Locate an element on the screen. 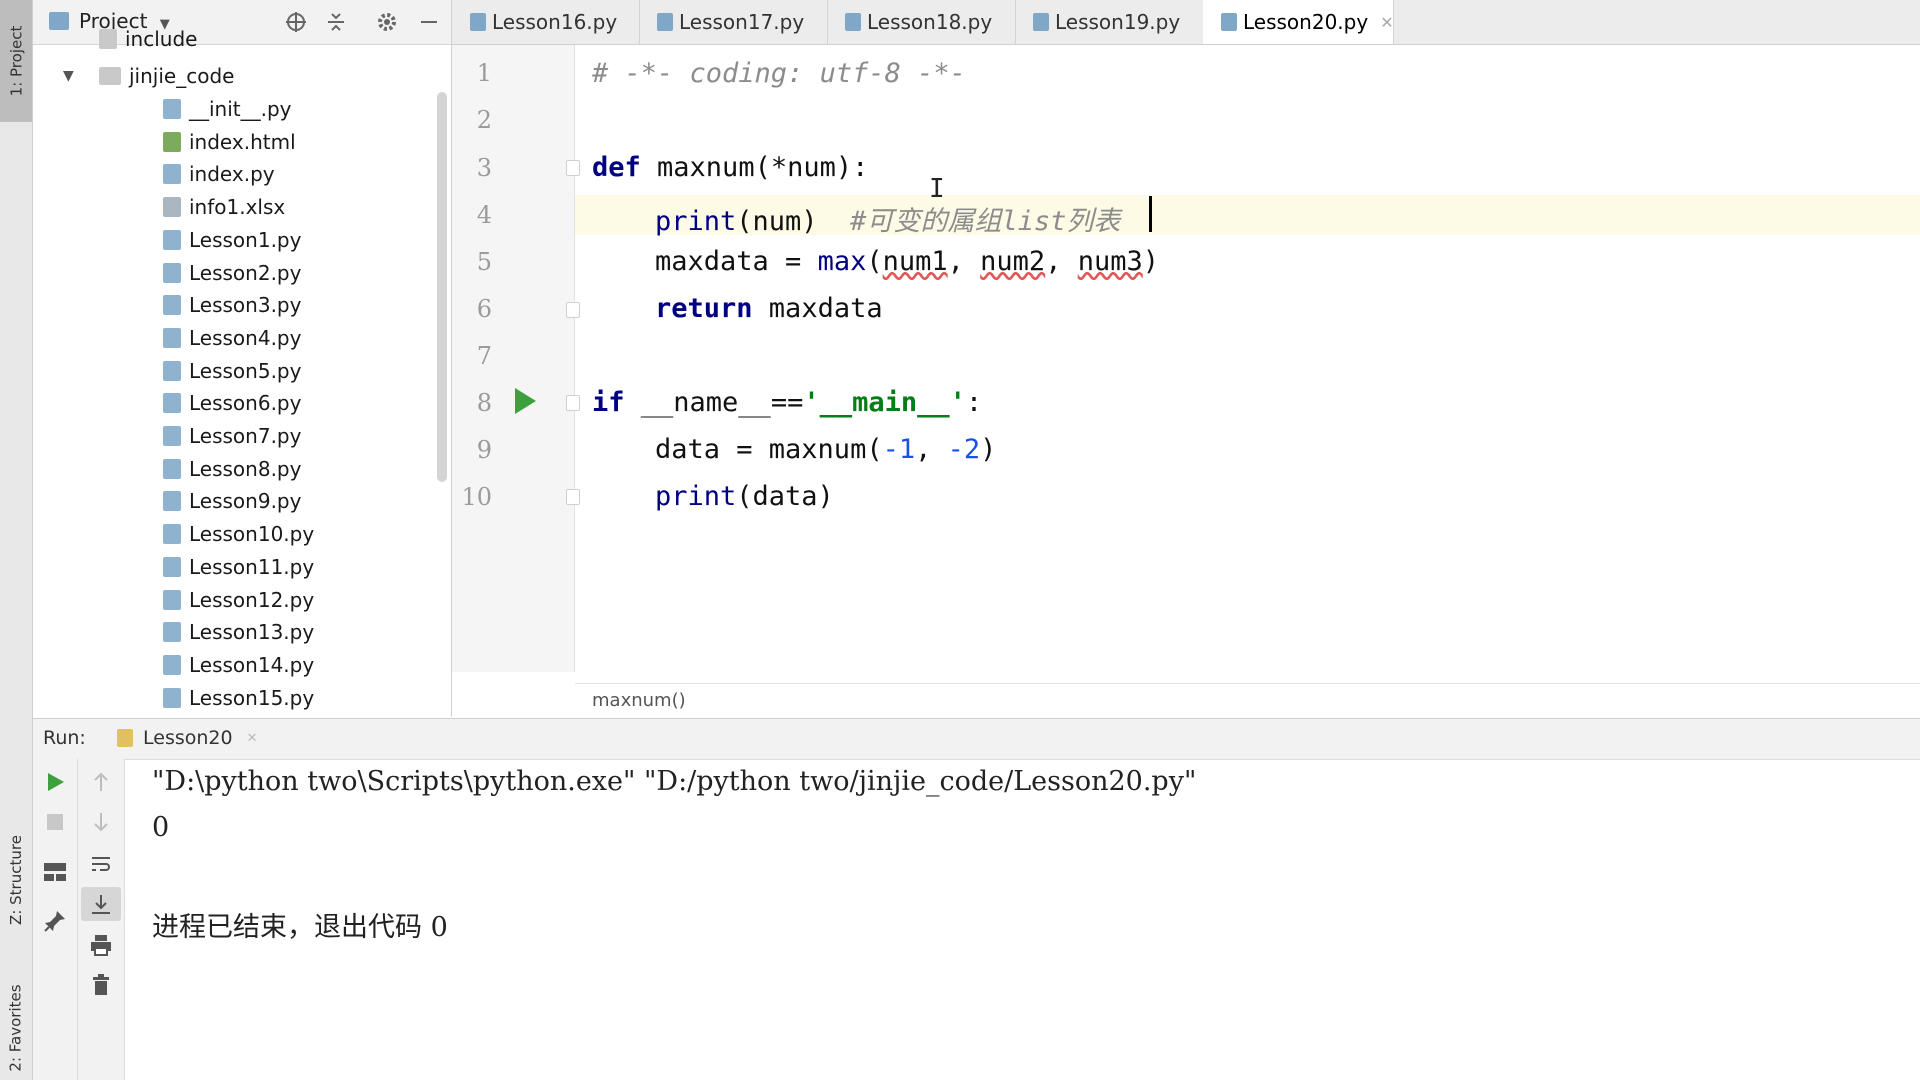 The height and width of the screenshot is (1080, 1920). code-keyword: def is located at coordinates (616, 167).